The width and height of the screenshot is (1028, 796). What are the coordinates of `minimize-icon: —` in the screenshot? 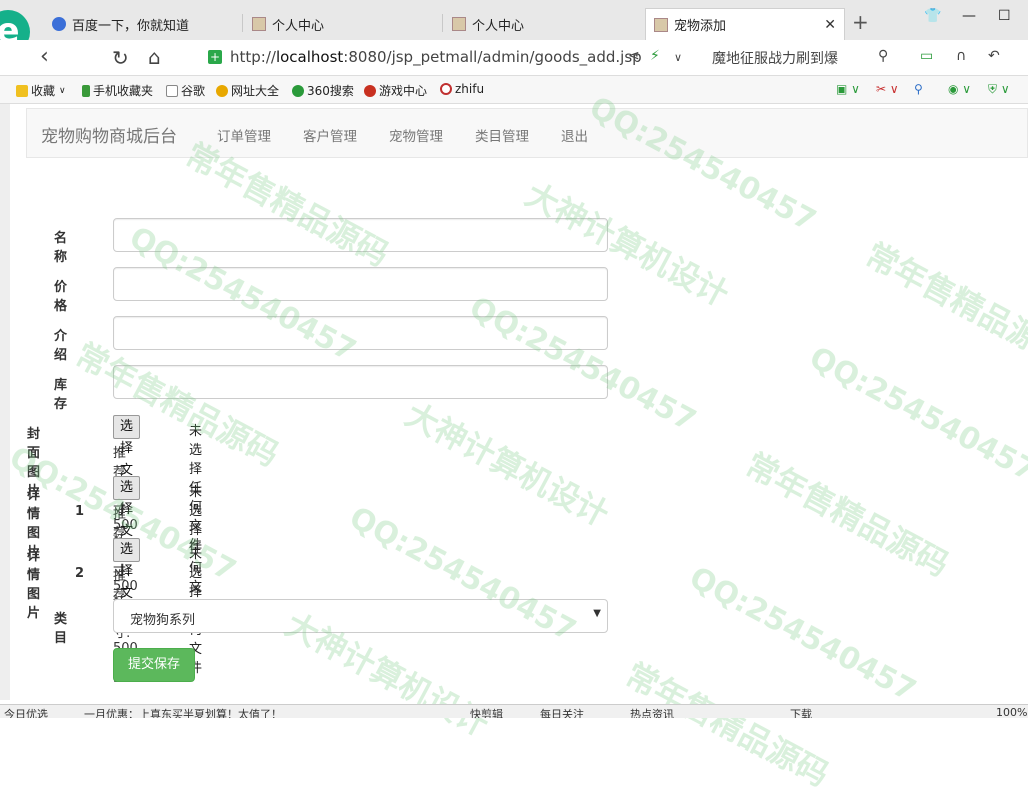 It's located at (969, 16).